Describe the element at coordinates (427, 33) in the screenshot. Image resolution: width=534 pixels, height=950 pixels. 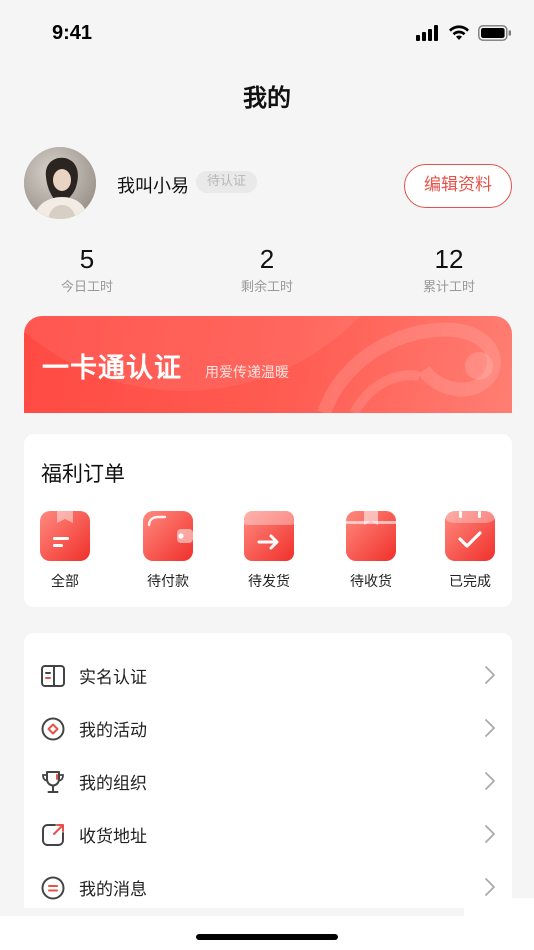
I see `signal-icon` at that location.